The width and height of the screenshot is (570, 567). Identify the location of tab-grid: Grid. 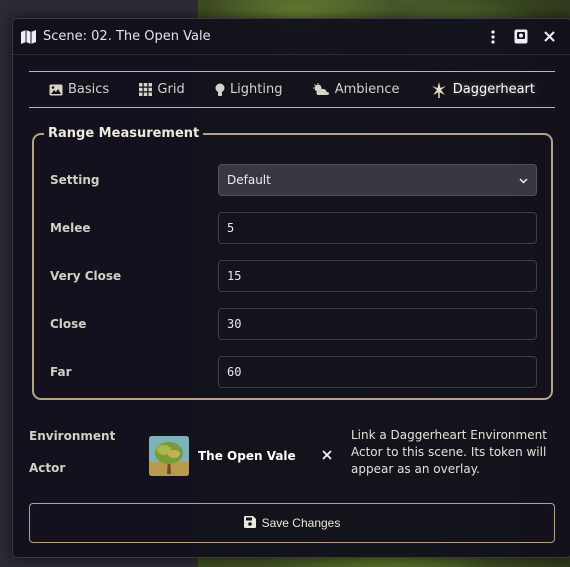
(162, 89).